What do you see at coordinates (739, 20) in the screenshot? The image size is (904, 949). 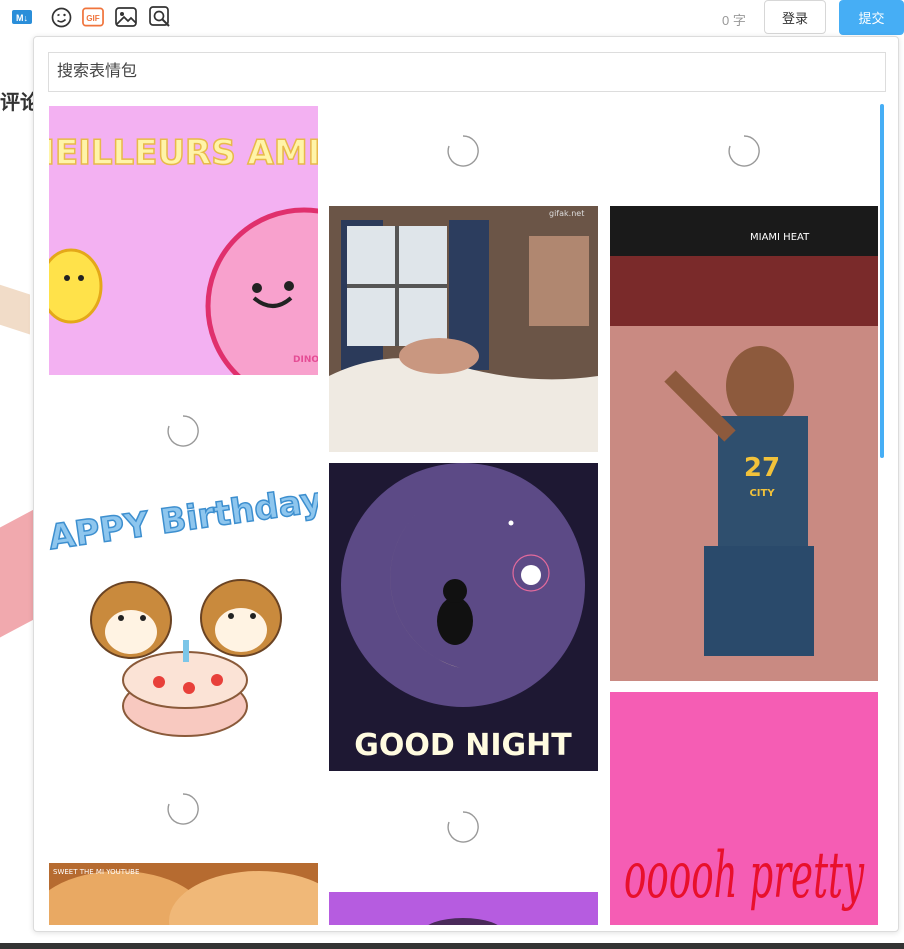 I see `word-count-unit: 字` at bounding box center [739, 20].